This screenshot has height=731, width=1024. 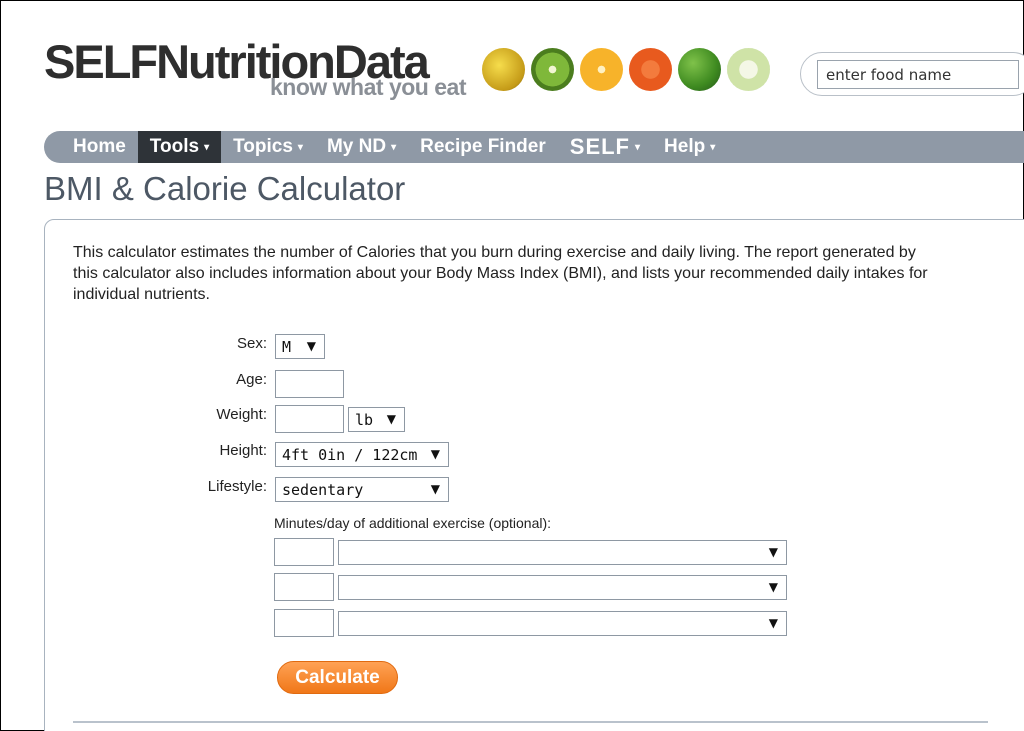 What do you see at coordinates (309, 419) in the screenshot?
I see `weight-input` at bounding box center [309, 419].